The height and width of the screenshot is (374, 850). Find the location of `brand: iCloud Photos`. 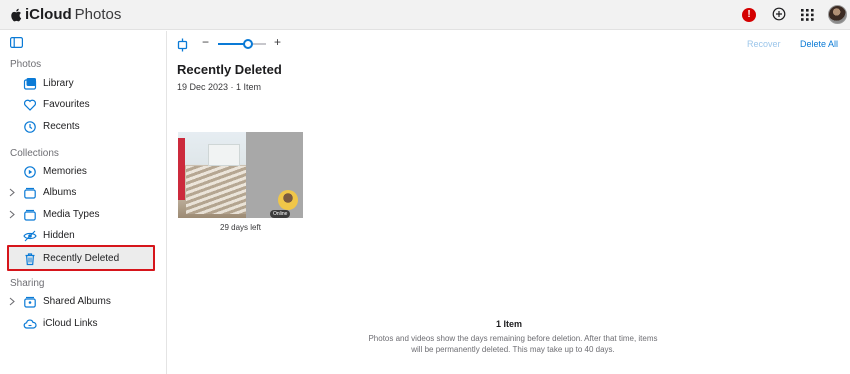

brand: iCloud Photos is located at coordinates (65, 14).